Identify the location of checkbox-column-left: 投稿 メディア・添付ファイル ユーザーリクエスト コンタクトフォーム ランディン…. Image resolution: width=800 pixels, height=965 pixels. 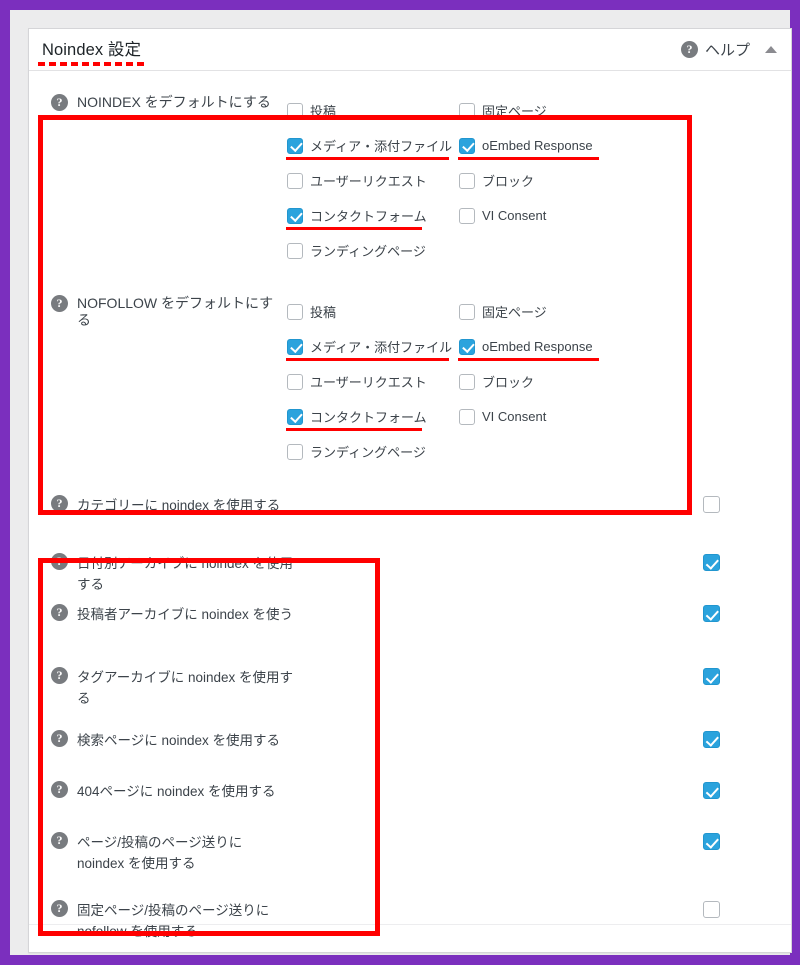
(372, 381).